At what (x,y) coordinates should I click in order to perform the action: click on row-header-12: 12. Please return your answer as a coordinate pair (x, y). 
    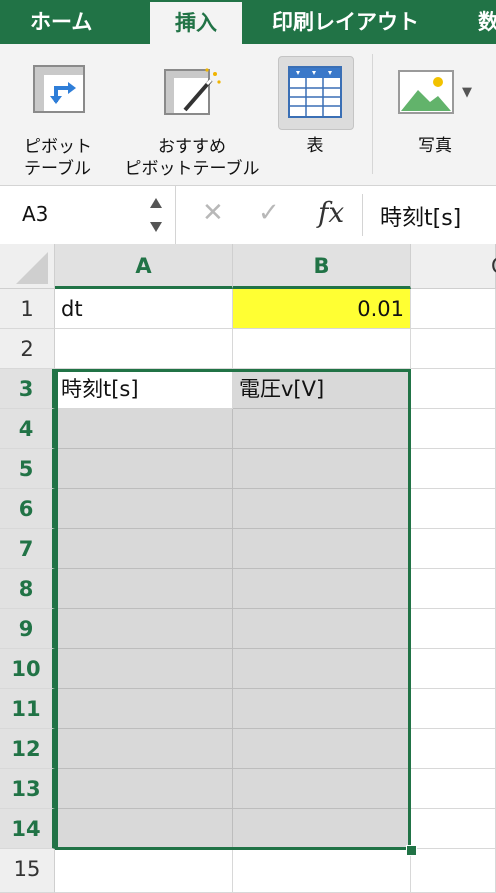
    Looking at the image, I should click on (27, 749).